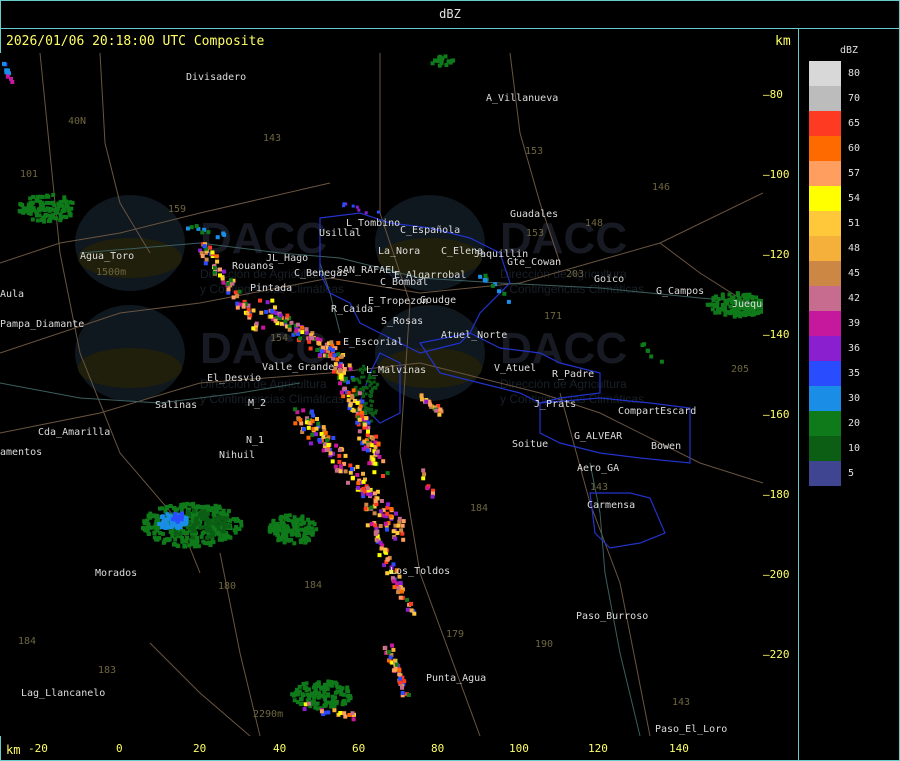 The height and width of the screenshot is (761, 900). What do you see at coordinates (854, 348) in the screenshot?
I see `legend-label: 36` at bounding box center [854, 348].